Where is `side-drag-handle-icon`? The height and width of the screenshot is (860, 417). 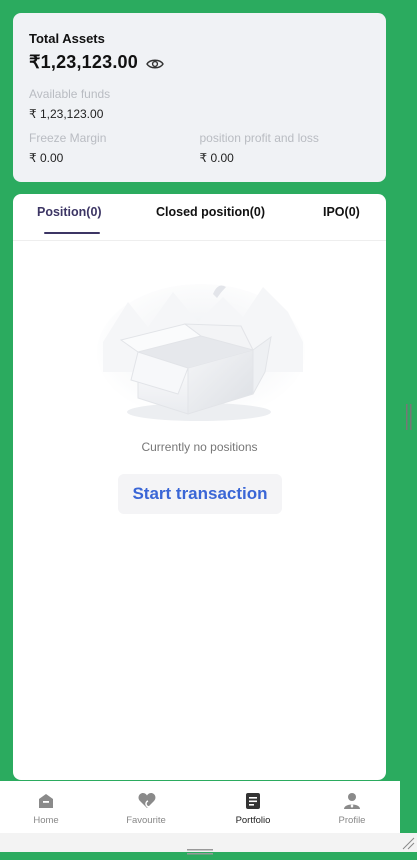
side-drag-handle-icon is located at coordinates (409, 417).